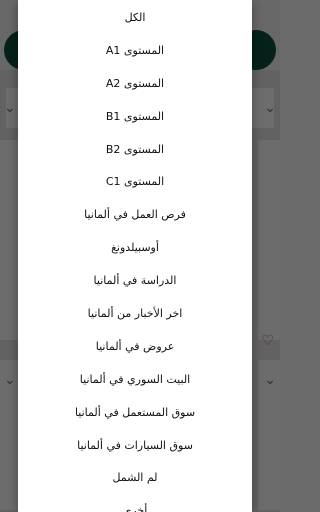 This screenshot has height=512, width=320. What do you see at coordinates (135, 412) in the screenshot?
I see `category-option-used-market: سوق المستعمل في ألمانيا` at bounding box center [135, 412].